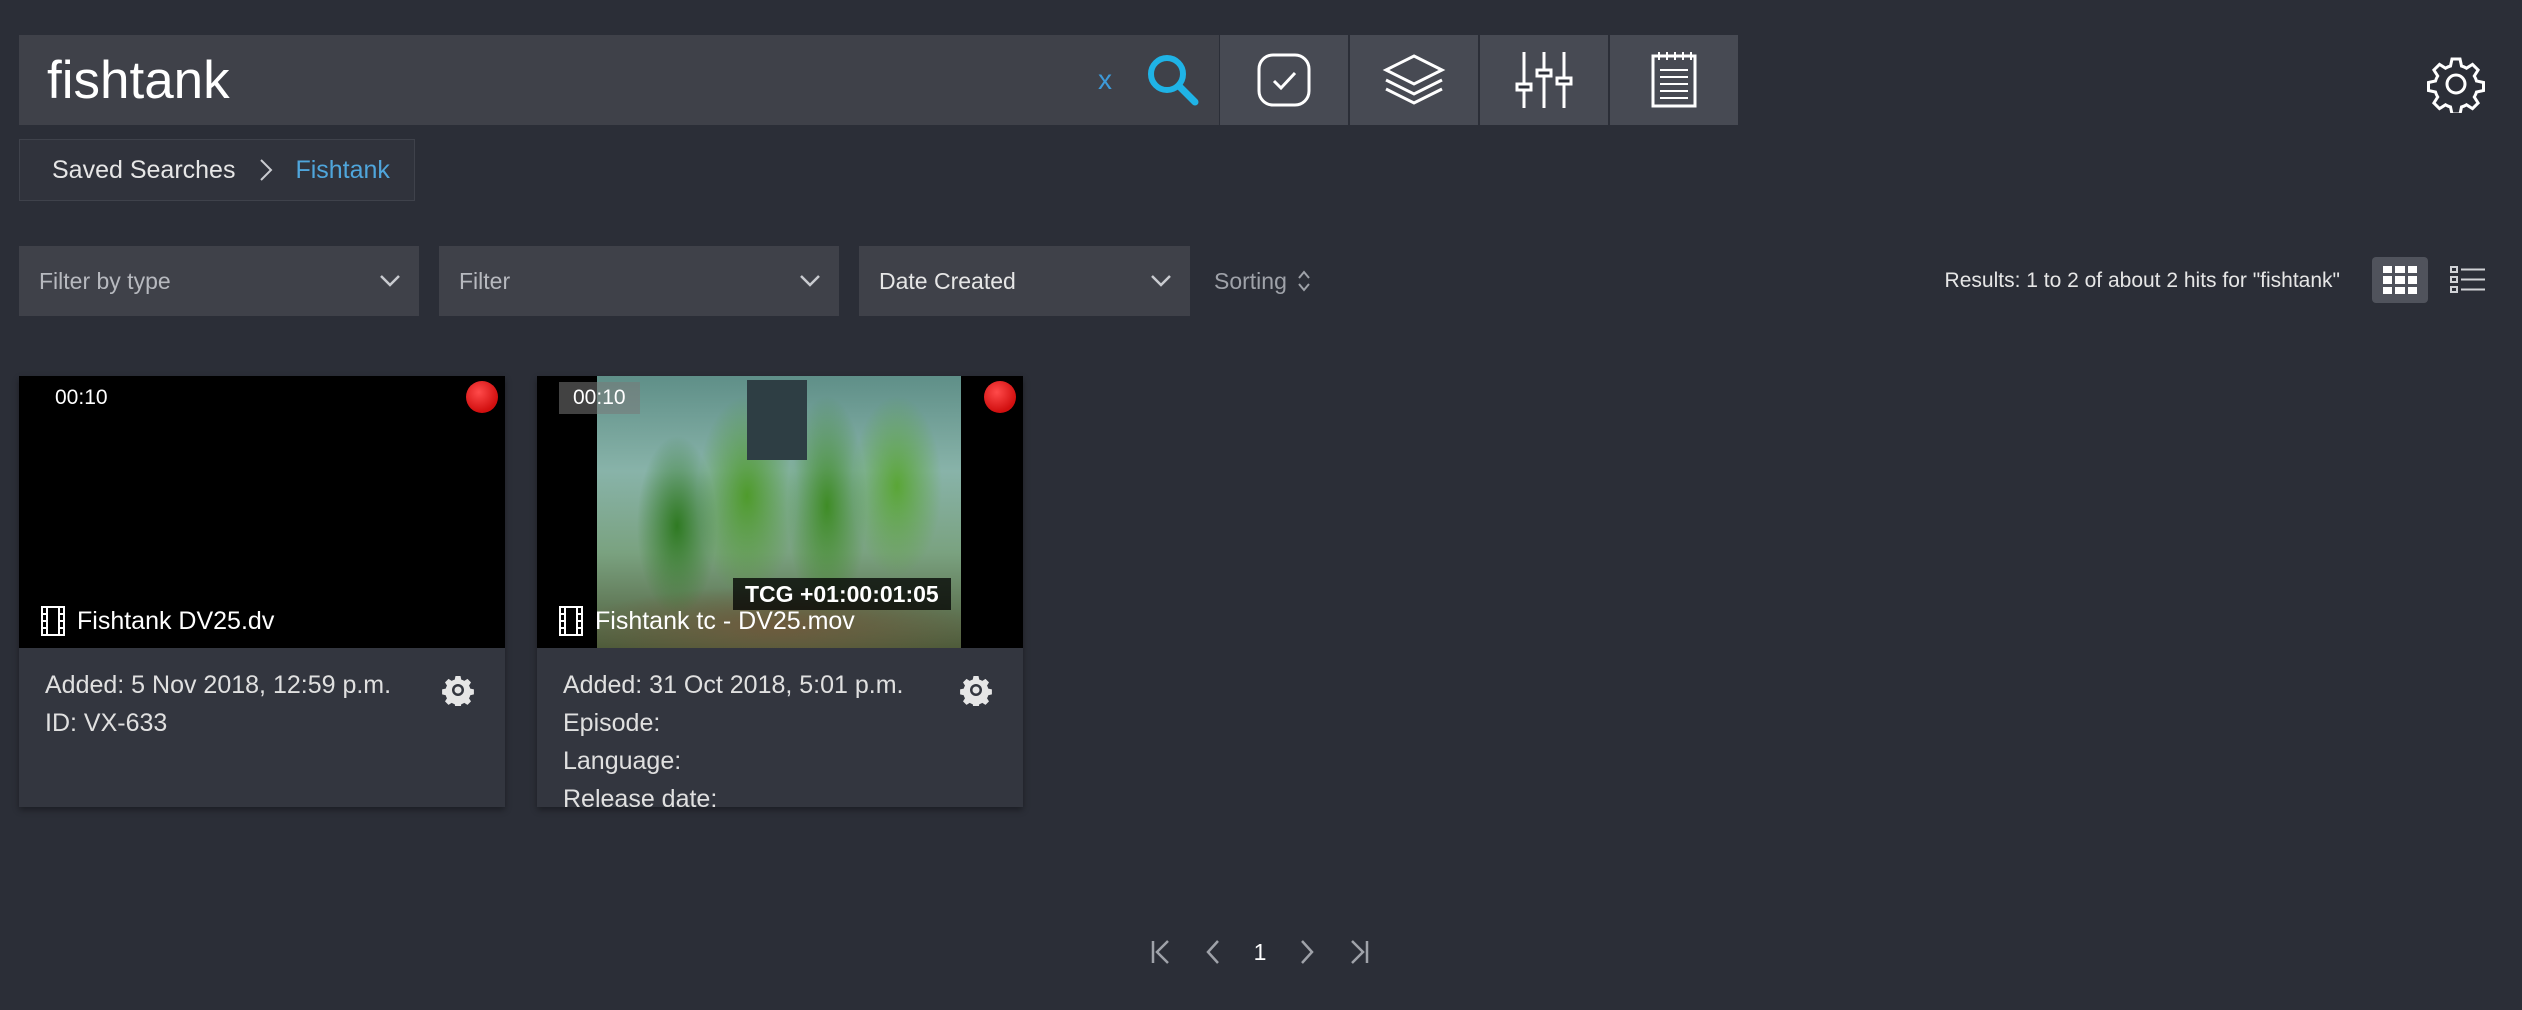 The image size is (2522, 1010). What do you see at coordinates (219, 281) in the screenshot?
I see `filter-by-type-dropdown: Filter by type` at bounding box center [219, 281].